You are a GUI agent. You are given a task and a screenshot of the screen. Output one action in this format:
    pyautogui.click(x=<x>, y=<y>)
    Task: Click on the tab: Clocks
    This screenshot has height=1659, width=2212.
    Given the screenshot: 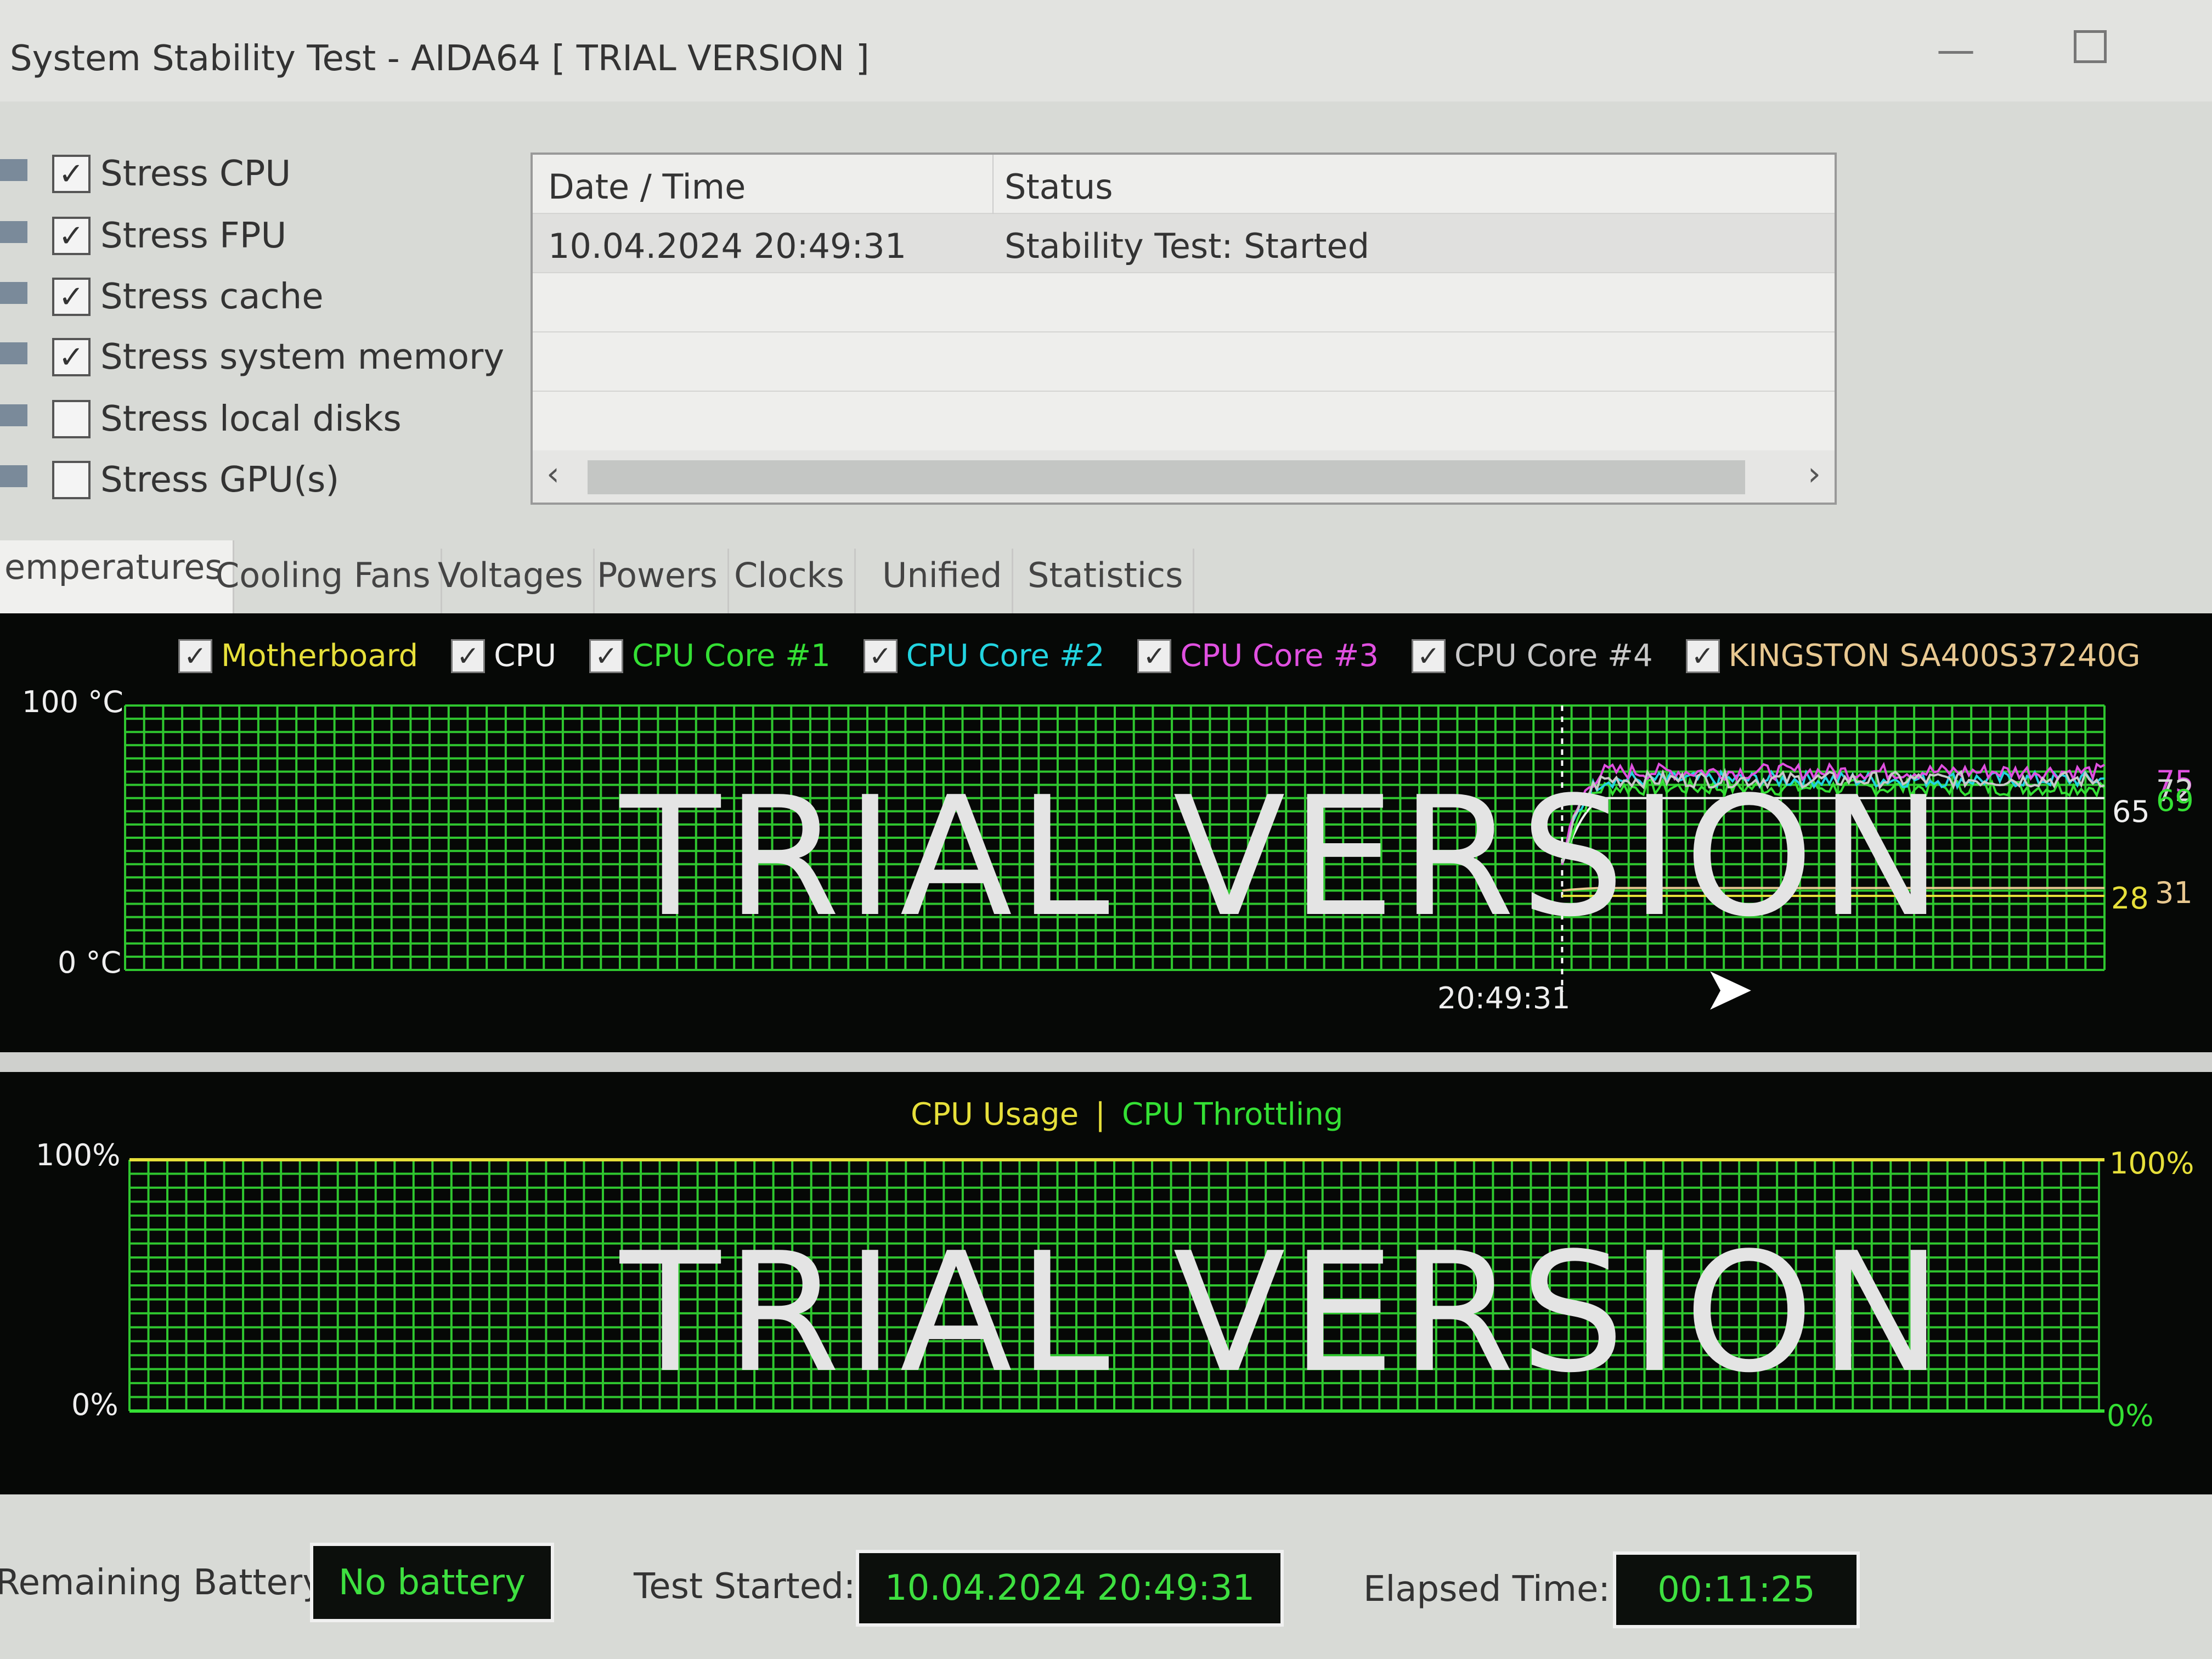 What is the action you would take?
    pyautogui.click(x=790, y=581)
    